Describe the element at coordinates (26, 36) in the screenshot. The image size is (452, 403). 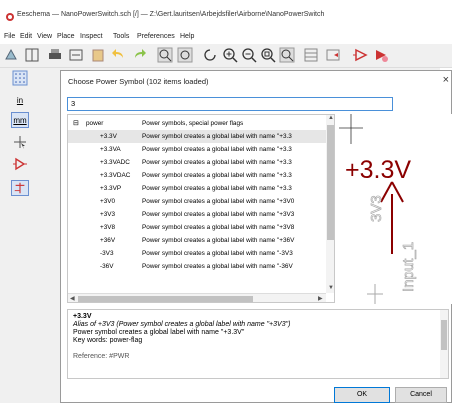
I see `menu-edit: Edit` at that location.